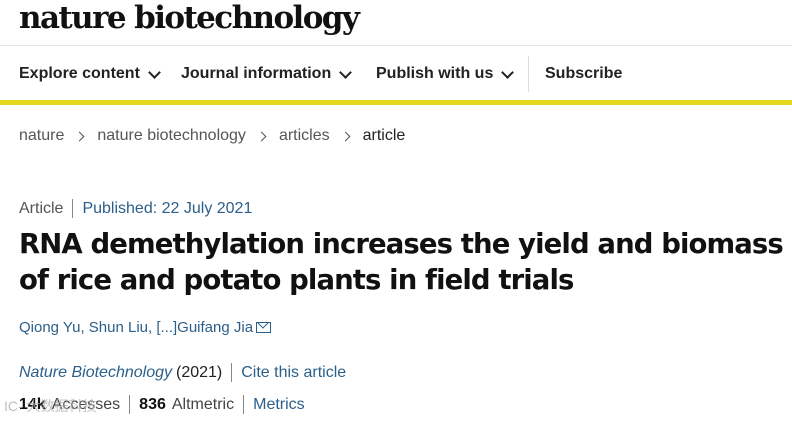 The image size is (792, 430). What do you see at coordinates (152, 404) in the screenshot?
I see `altmetric-score: 836` at bounding box center [152, 404].